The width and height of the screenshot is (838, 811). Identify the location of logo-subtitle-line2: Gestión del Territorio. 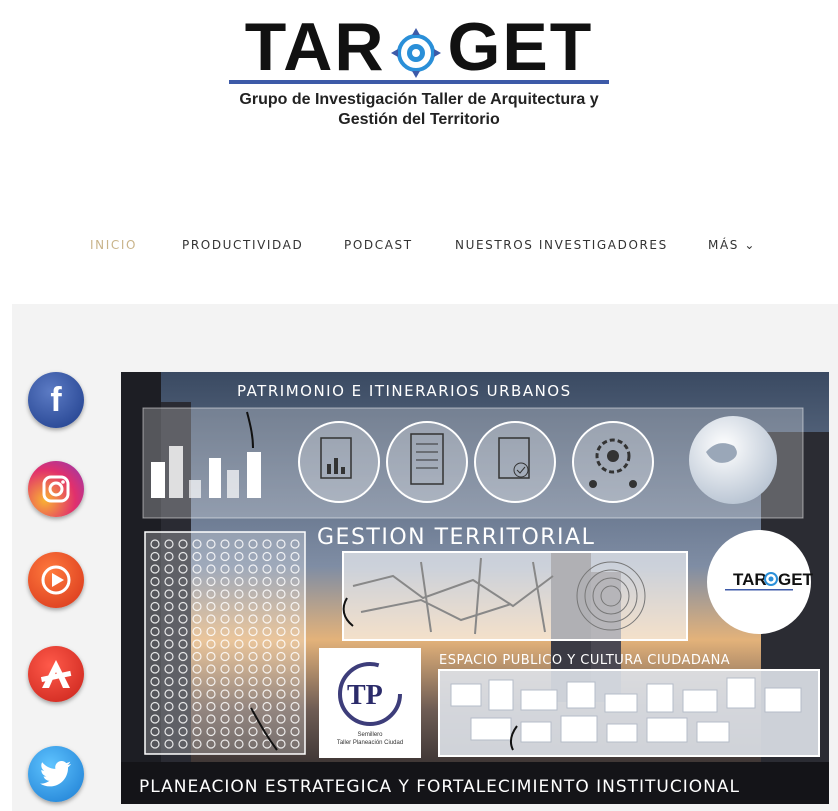
(419, 119).